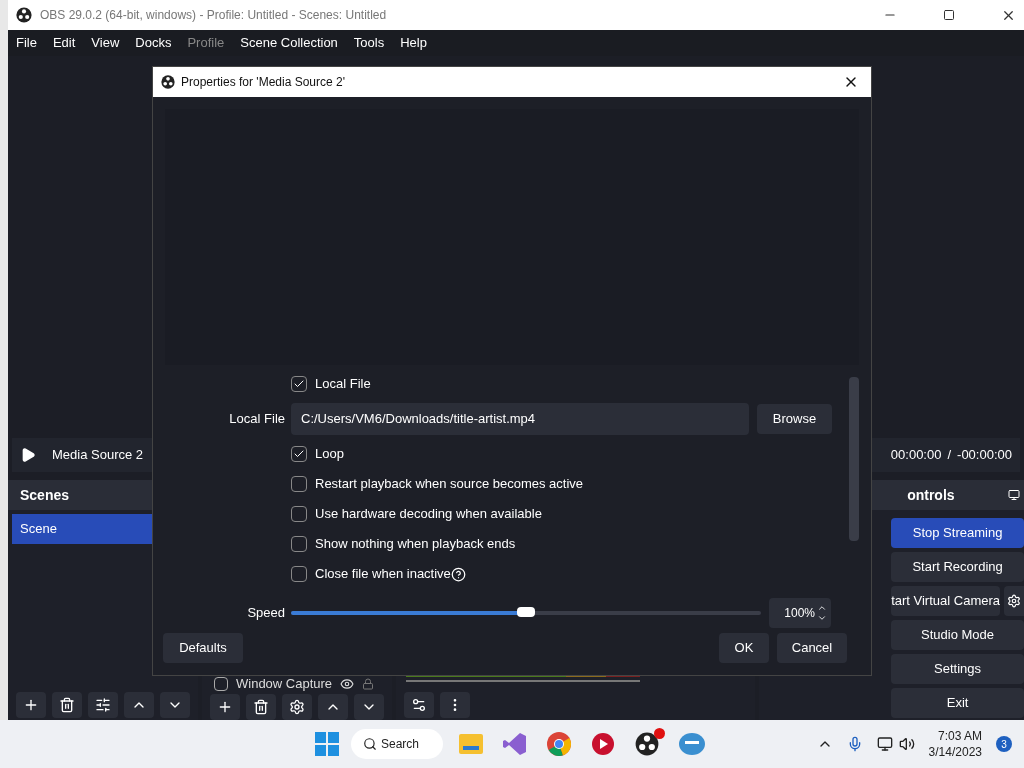  I want to click on control-button: Settings, so click(957, 669).